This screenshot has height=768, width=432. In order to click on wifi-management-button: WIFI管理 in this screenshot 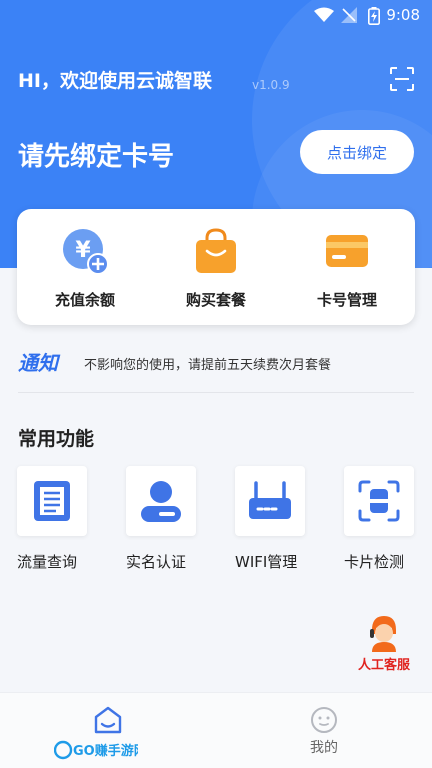, I will do `click(280, 521)`.